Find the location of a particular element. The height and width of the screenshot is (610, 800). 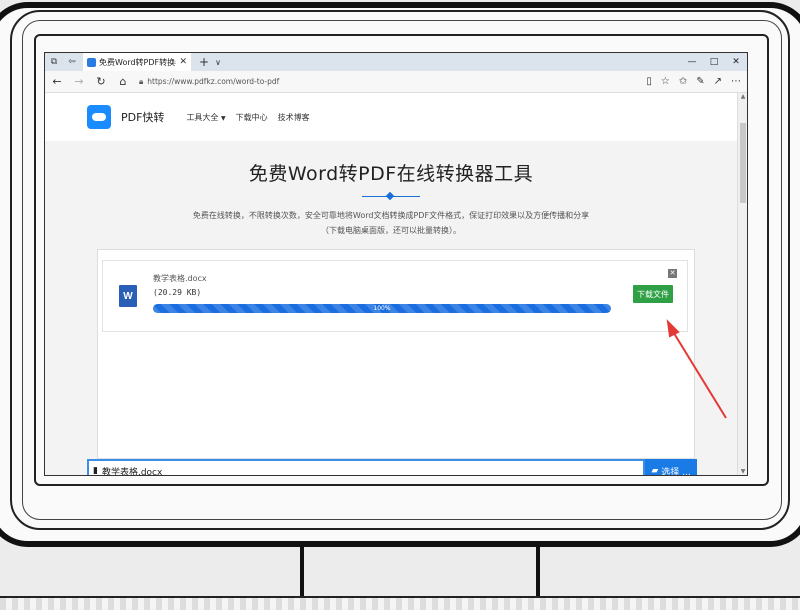

file-card: W 教学表格.docx (20.29 KB) 100% ✕ 下载文件 is located at coordinates (395, 296).